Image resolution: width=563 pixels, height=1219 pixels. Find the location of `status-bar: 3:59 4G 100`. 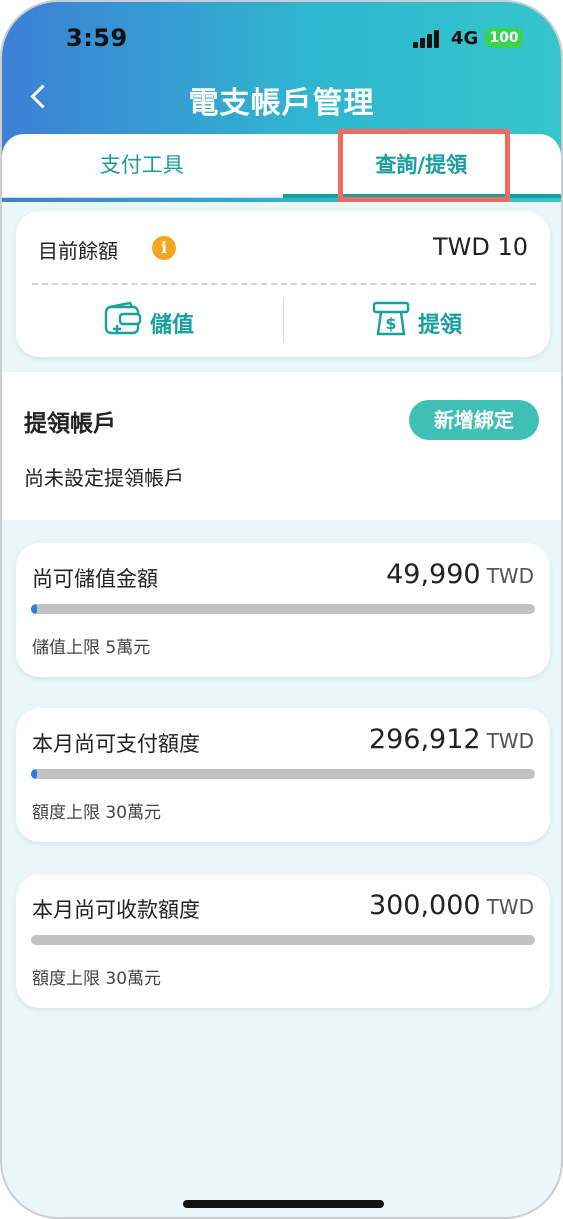

status-bar: 3:59 4G 100 is located at coordinates (281, 37).